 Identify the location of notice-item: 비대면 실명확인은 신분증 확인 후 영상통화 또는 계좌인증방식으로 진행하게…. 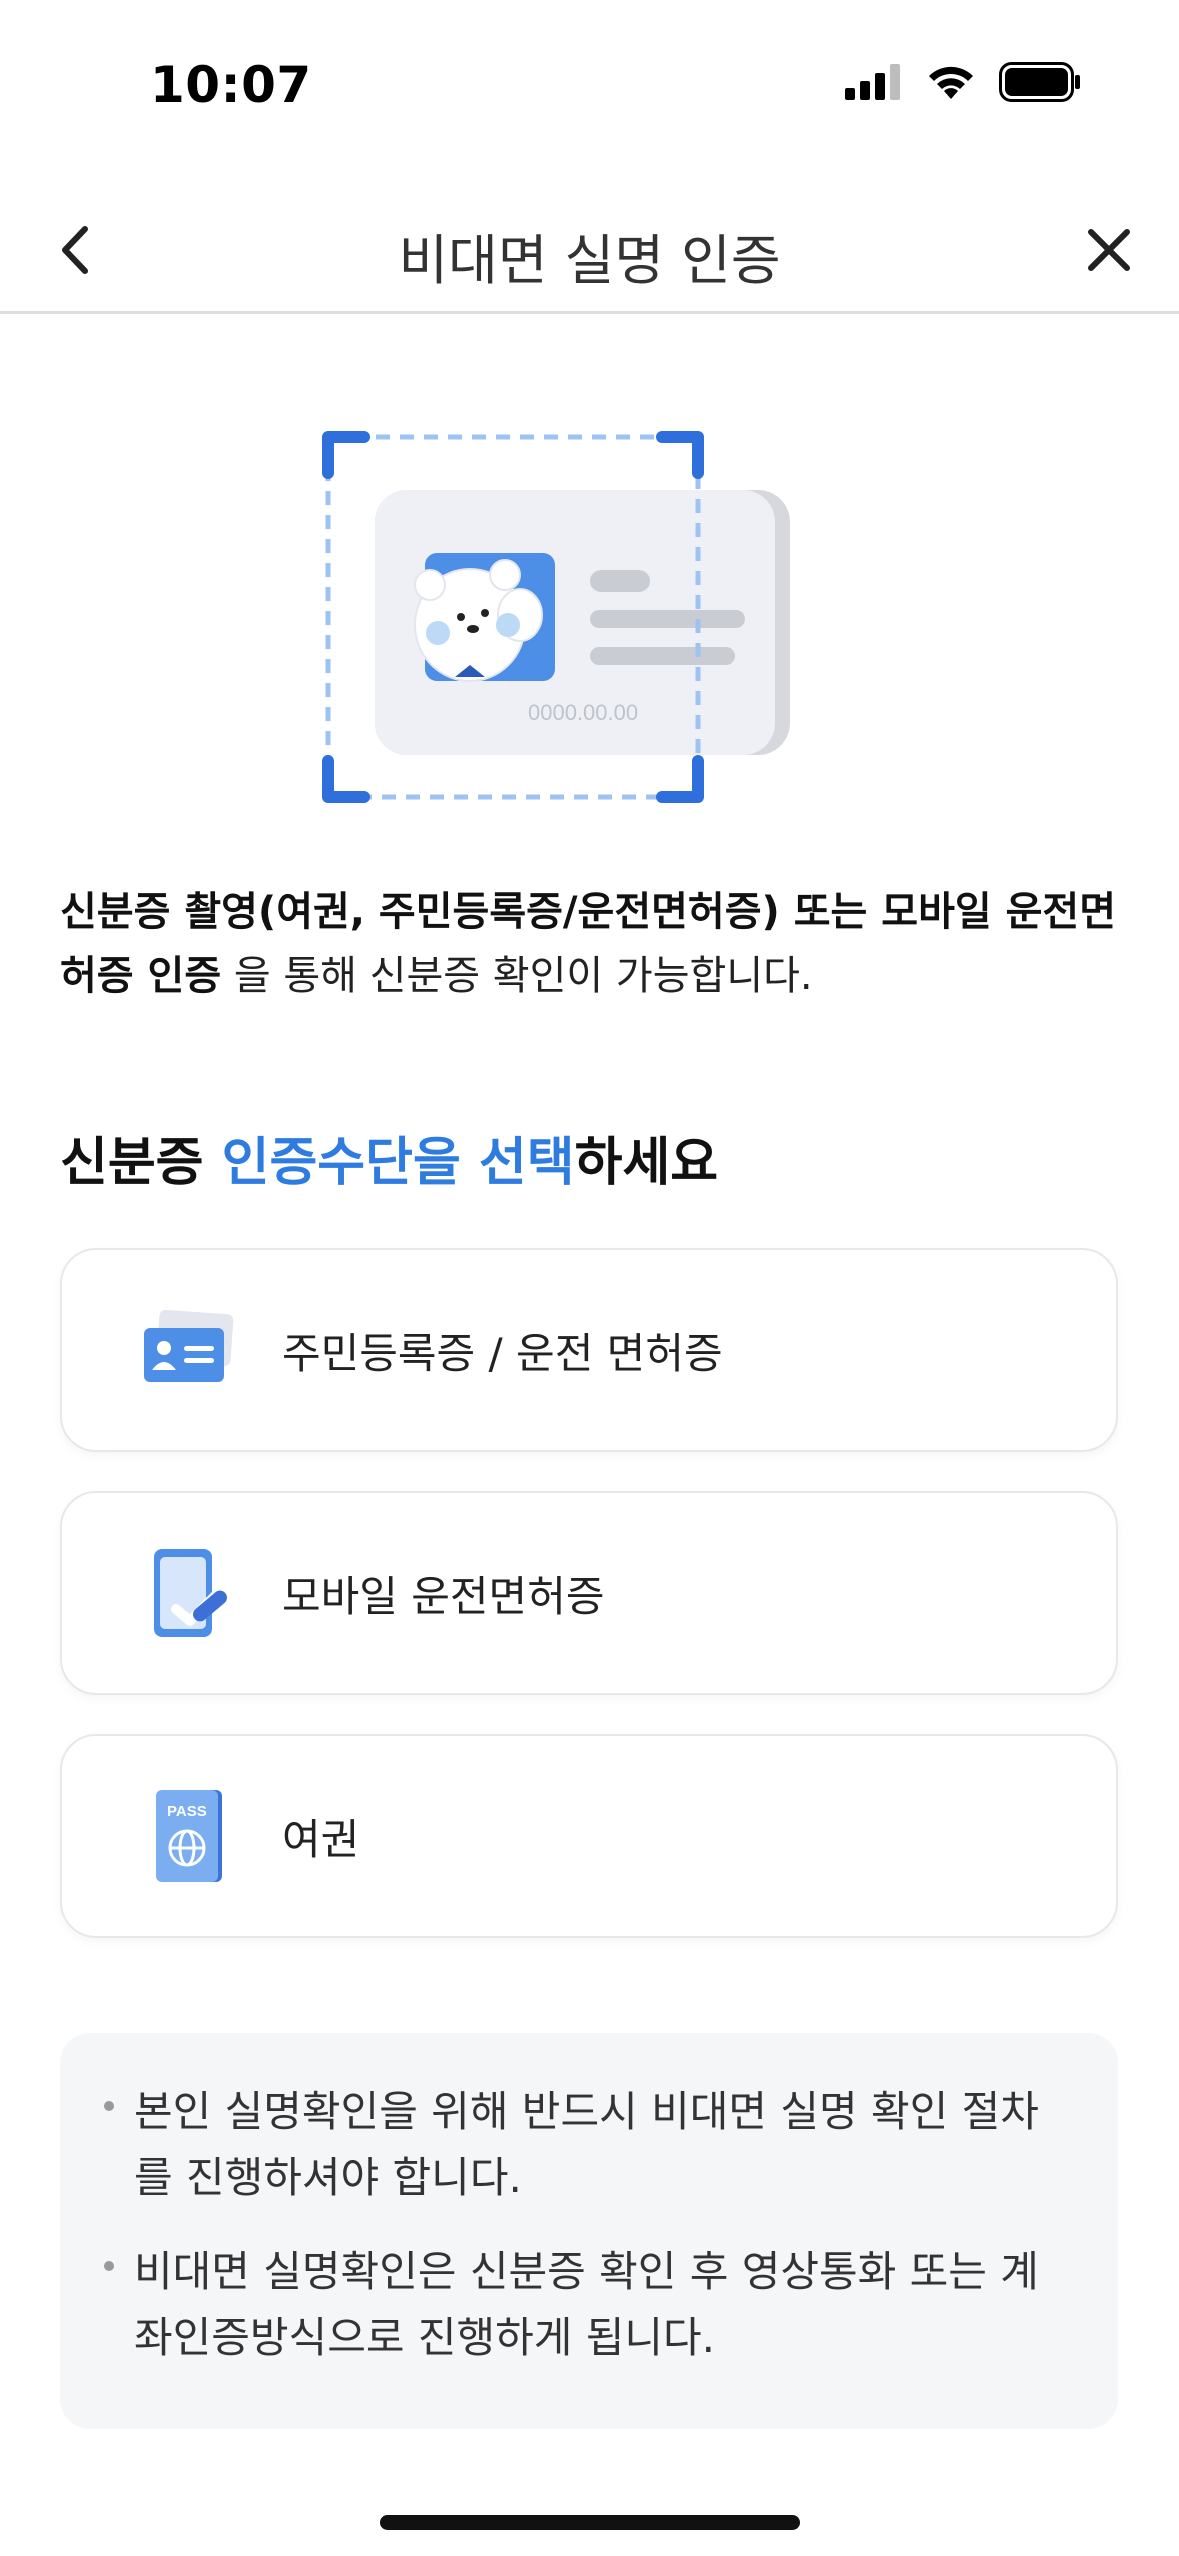
(586, 2305).